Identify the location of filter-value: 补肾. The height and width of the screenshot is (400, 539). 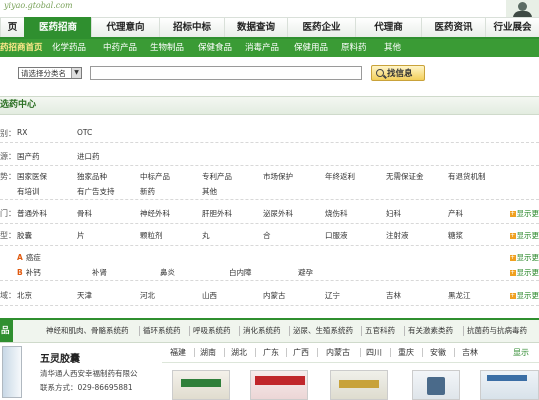
(99, 272).